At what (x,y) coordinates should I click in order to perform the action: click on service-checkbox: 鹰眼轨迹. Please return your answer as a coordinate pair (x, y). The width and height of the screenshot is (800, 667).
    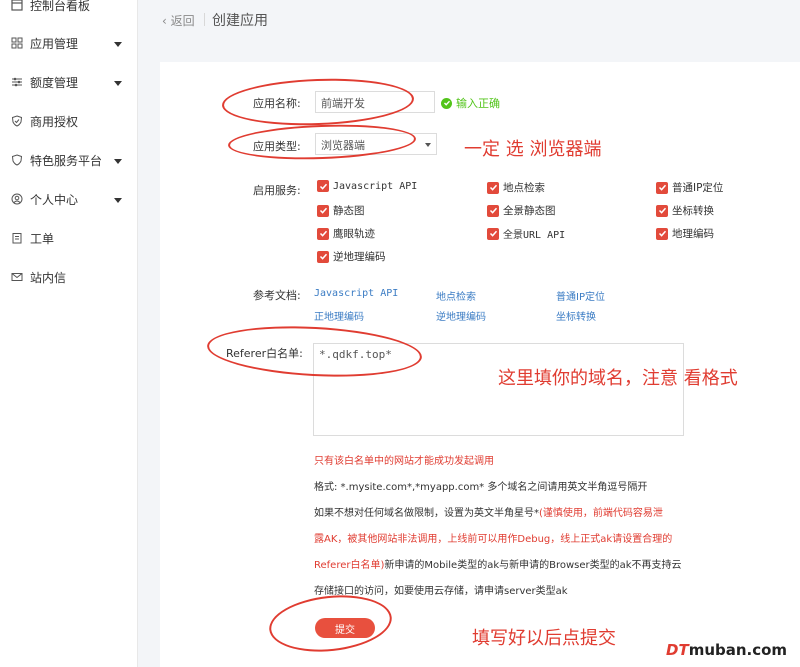
    Looking at the image, I should click on (346, 233).